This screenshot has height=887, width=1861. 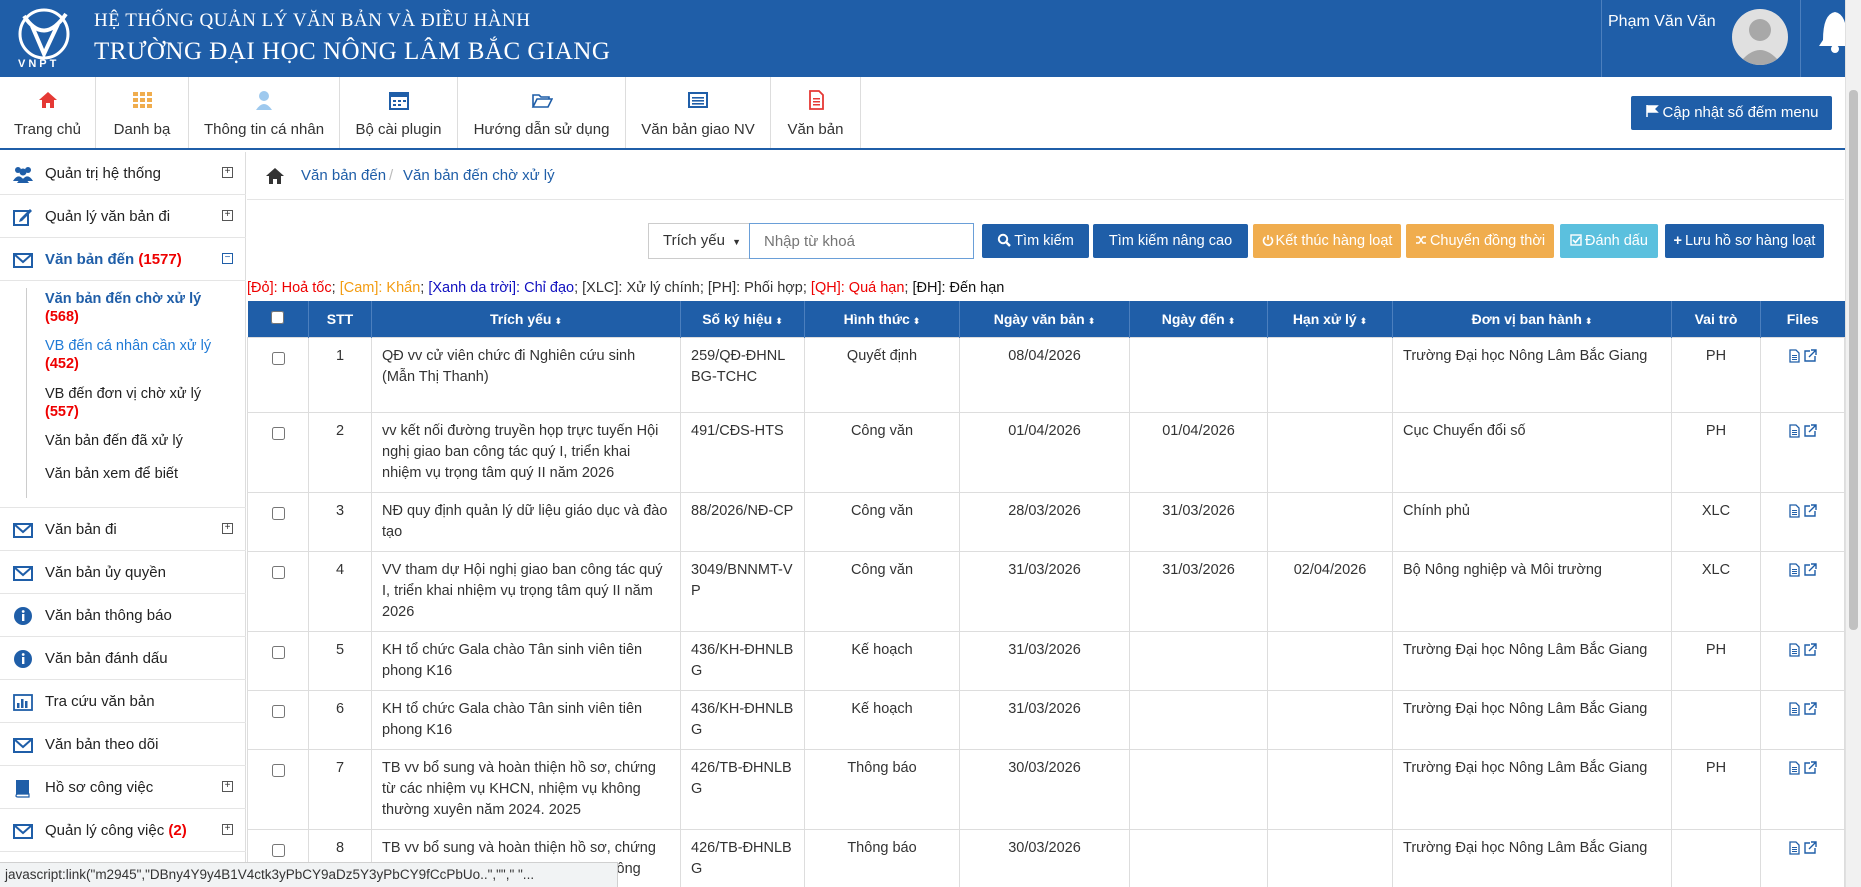 What do you see at coordinates (399, 112) in the screenshot?
I see `nav-plugin: Bộ cài plugin` at bounding box center [399, 112].